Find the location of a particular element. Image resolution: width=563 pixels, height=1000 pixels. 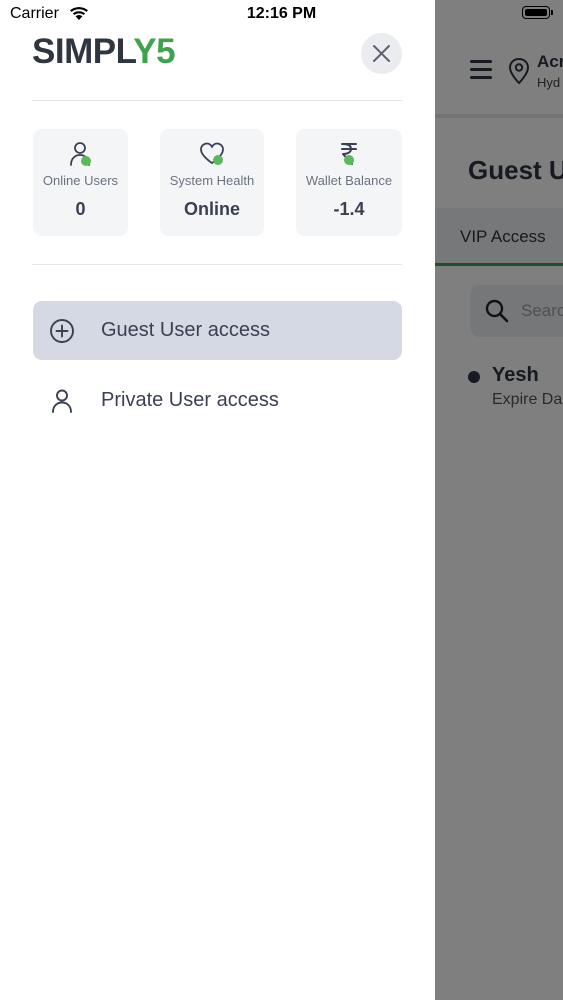

menu-item-private-user-access: Private User access is located at coordinates (217, 400).